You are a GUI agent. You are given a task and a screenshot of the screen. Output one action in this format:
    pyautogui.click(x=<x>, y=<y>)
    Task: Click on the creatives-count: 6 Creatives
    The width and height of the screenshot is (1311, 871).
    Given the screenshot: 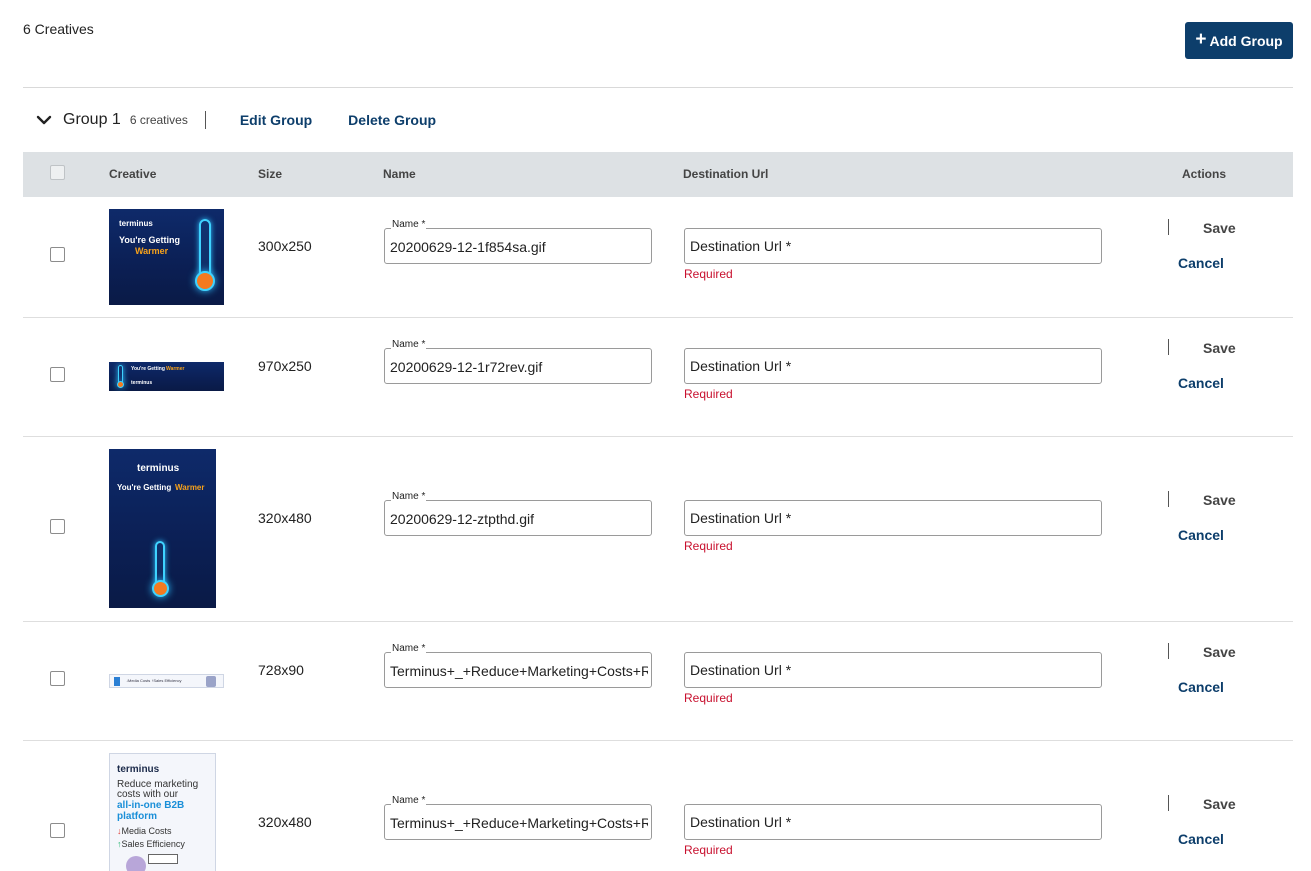 What is the action you would take?
    pyautogui.click(x=58, y=29)
    